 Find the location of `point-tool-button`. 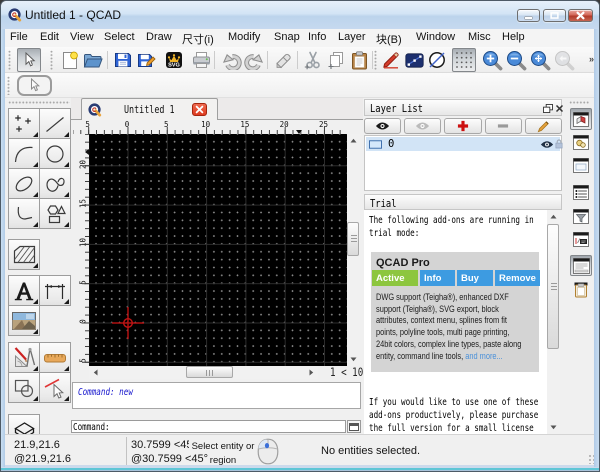

point-tool-button is located at coordinates (24, 123).